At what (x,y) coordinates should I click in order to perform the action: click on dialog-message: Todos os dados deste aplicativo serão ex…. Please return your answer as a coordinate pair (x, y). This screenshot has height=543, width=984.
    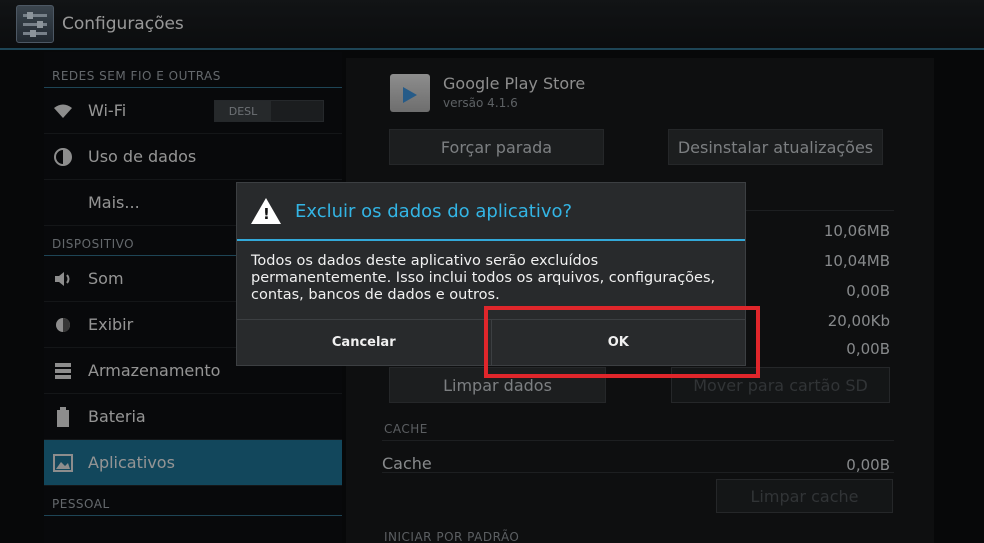
    Looking at the image, I should click on (483, 278).